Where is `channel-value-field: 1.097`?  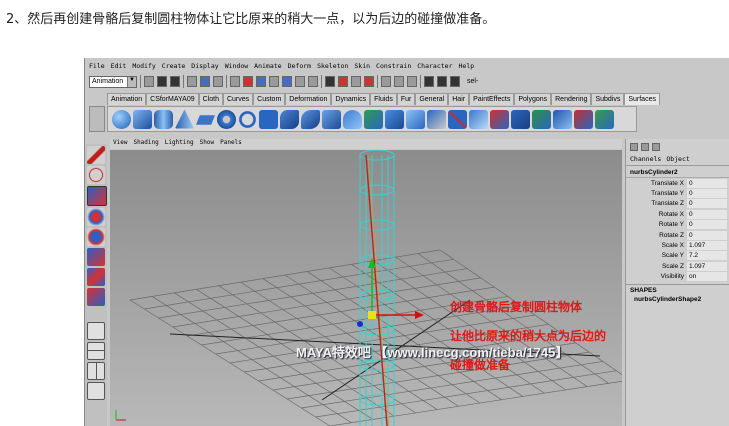 channel-value-field: 1.097 is located at coordinates (707, 266).